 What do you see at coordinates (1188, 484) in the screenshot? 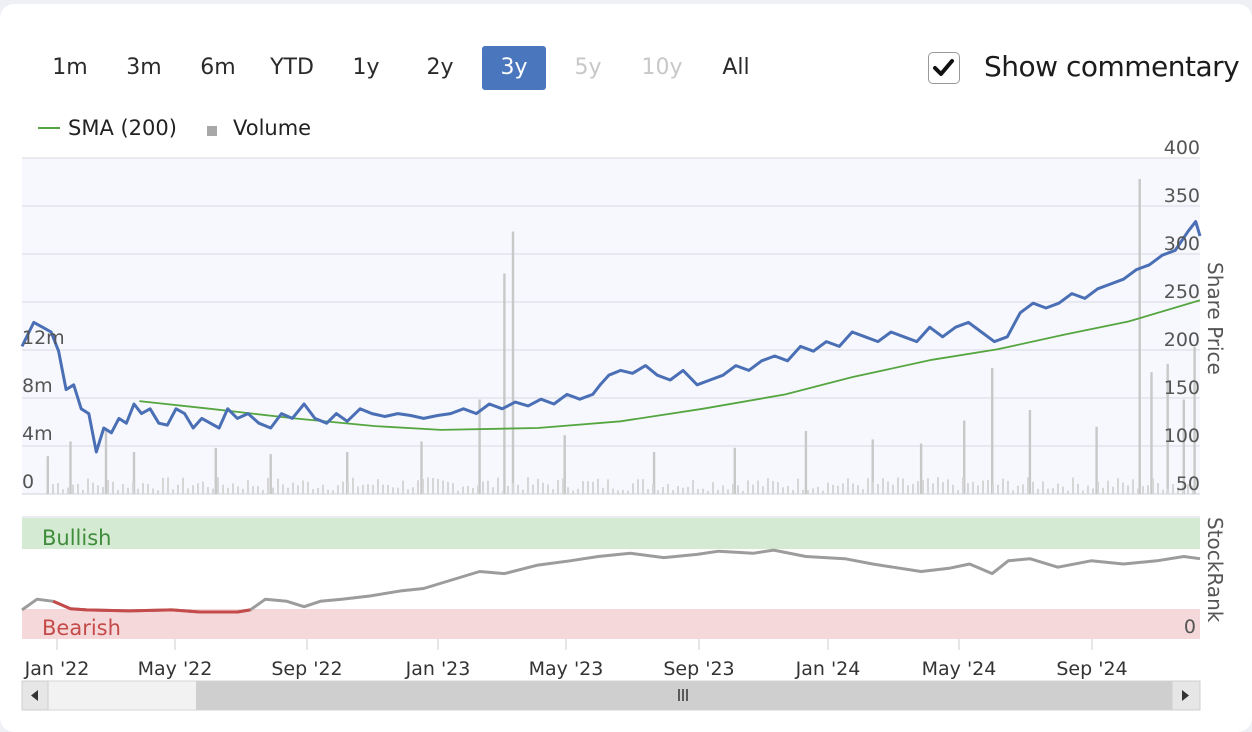
I see `price-tick-label: 50` at bounding box center [1188, 484].